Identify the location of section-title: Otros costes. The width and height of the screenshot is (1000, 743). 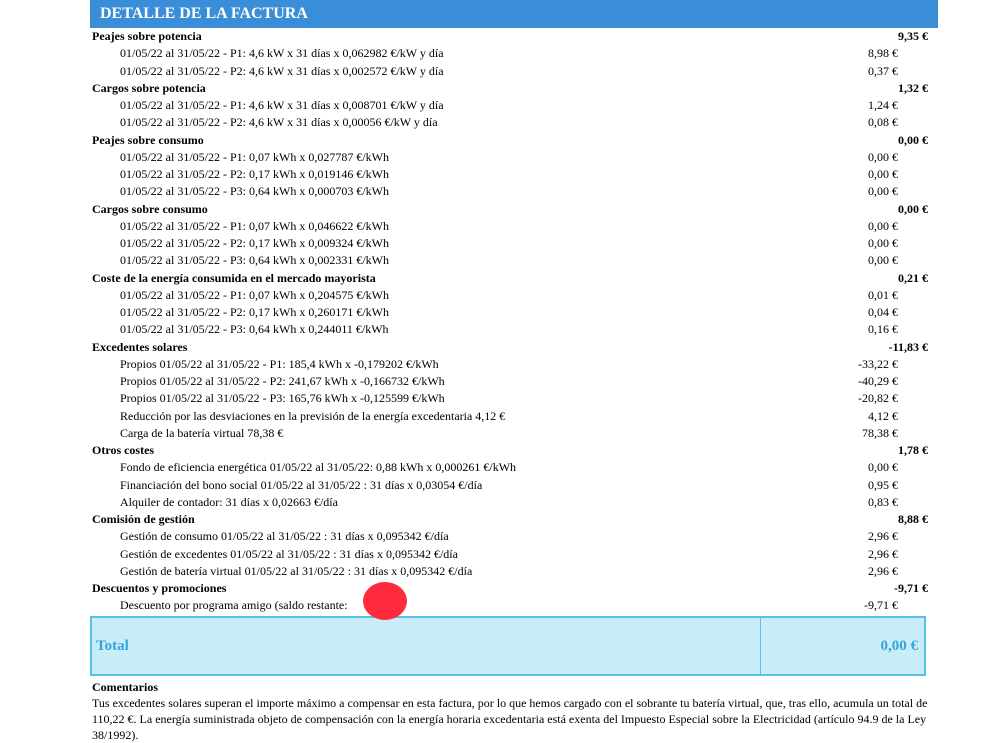
(123, 450).